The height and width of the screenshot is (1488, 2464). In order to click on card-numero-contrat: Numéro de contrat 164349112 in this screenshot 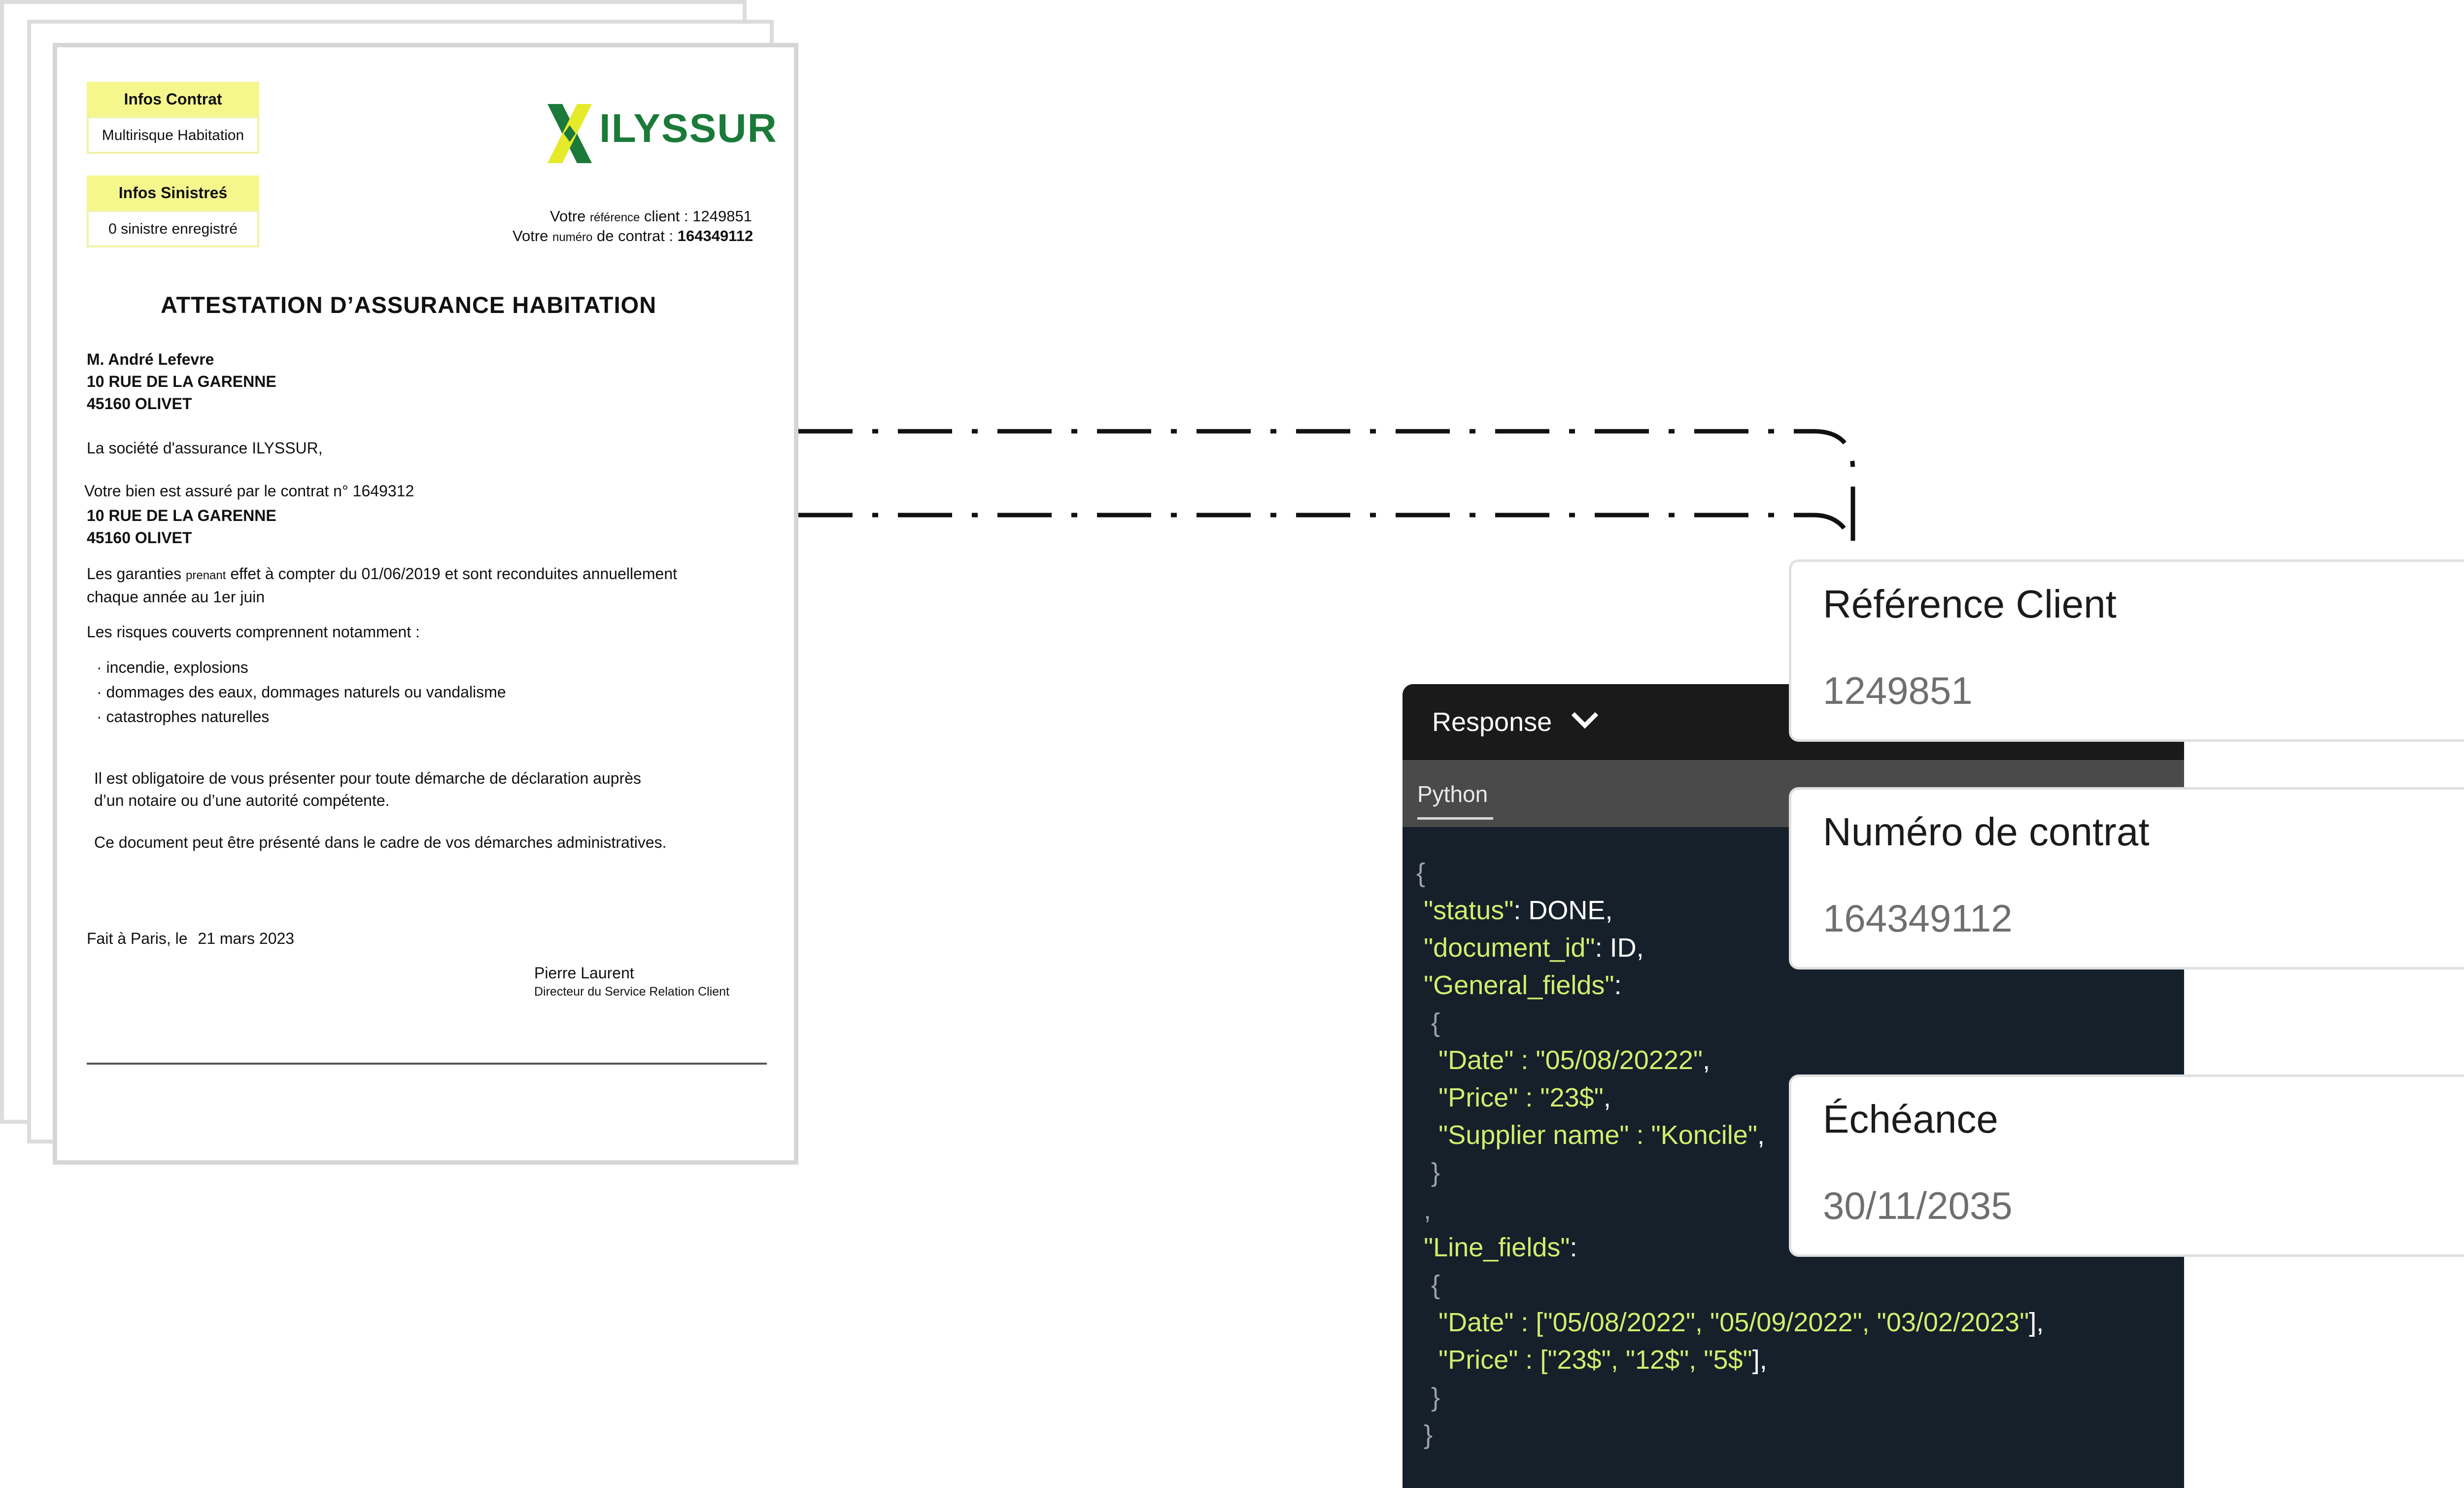, I will do `click(2126, 878)`.